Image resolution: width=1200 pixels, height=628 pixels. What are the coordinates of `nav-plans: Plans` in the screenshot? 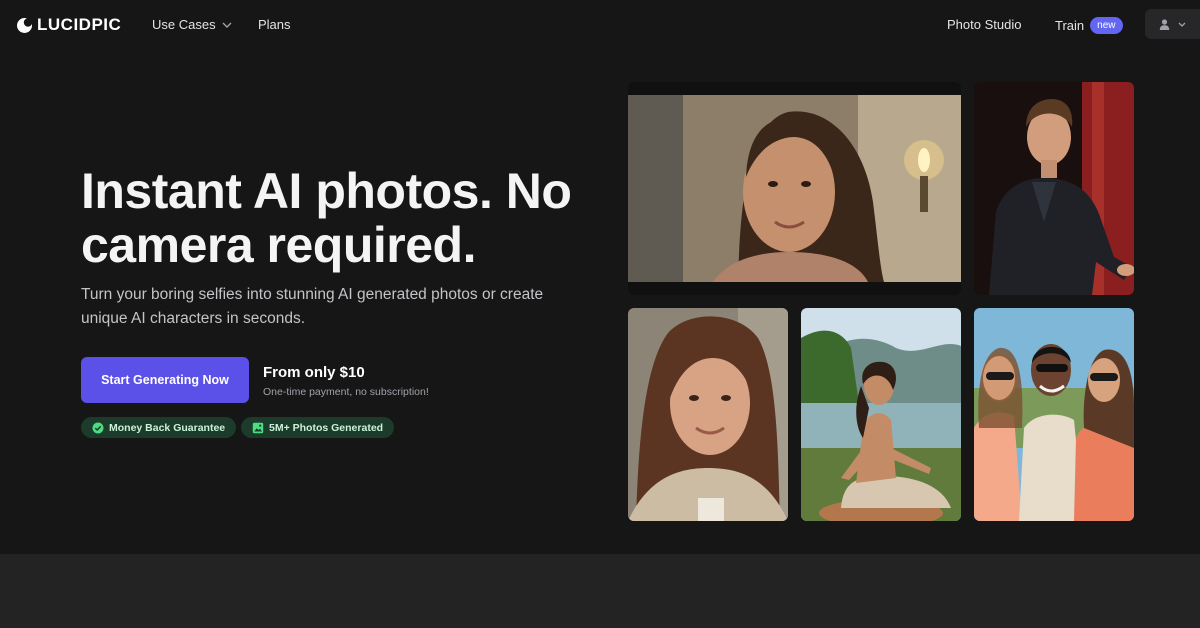 It's located at (274, 24).